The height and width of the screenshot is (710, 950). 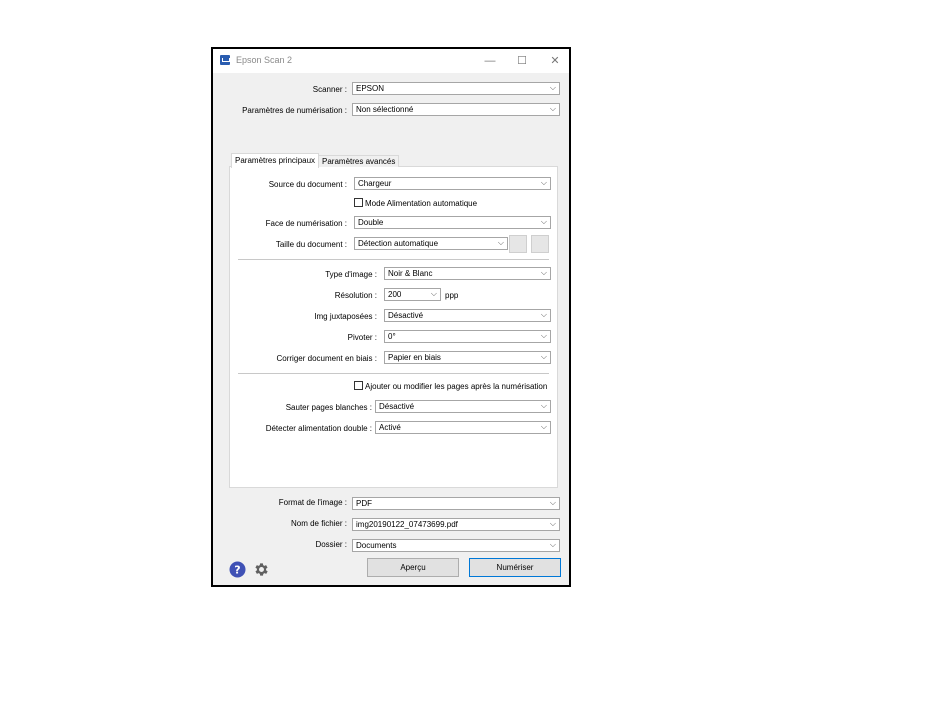 I want to click on stitch-images-label: Img juxtaposées :, so click(x=345, y=316).